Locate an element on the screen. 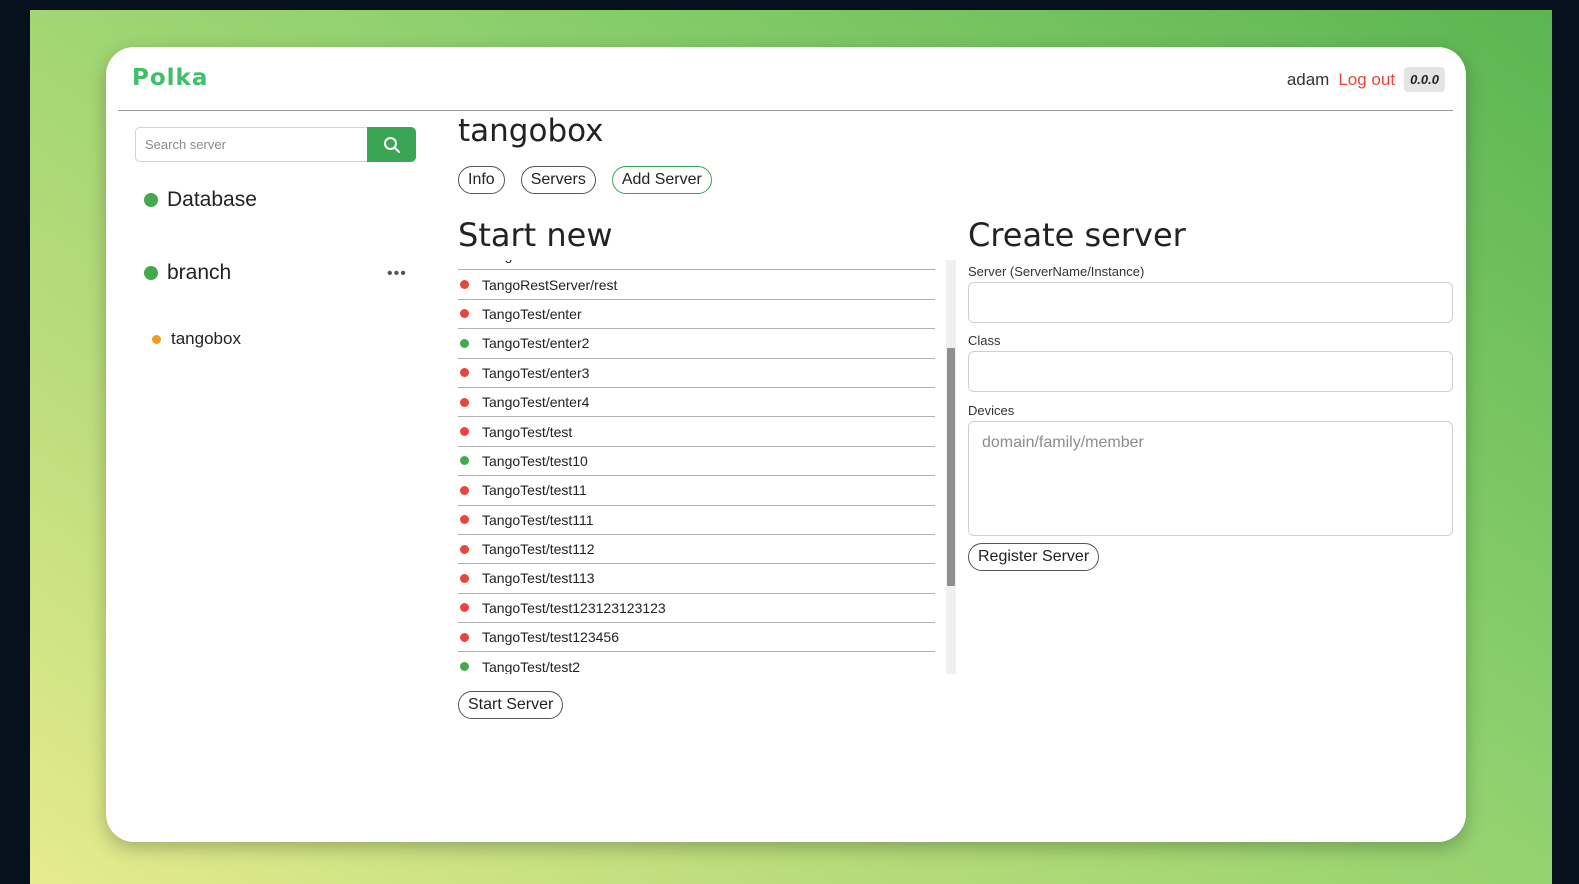 This screenshot has height=884, width=1579. tree-item-branch: branch is located at coordinates (187, 273).